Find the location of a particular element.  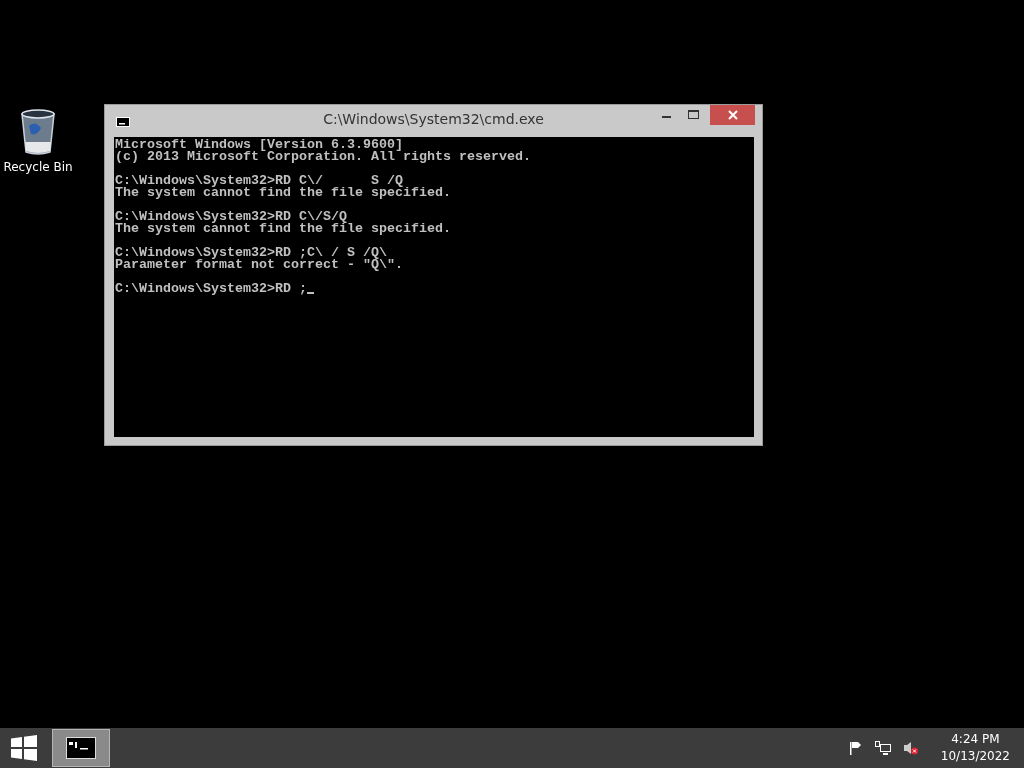

taskbar-app-button is located at coordinates (81, 748).